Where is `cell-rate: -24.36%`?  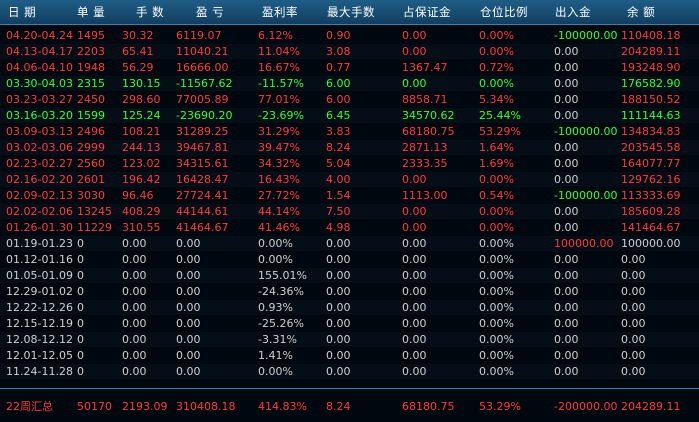 cell-rate: -24.36% is located at coordinates (281, 291).